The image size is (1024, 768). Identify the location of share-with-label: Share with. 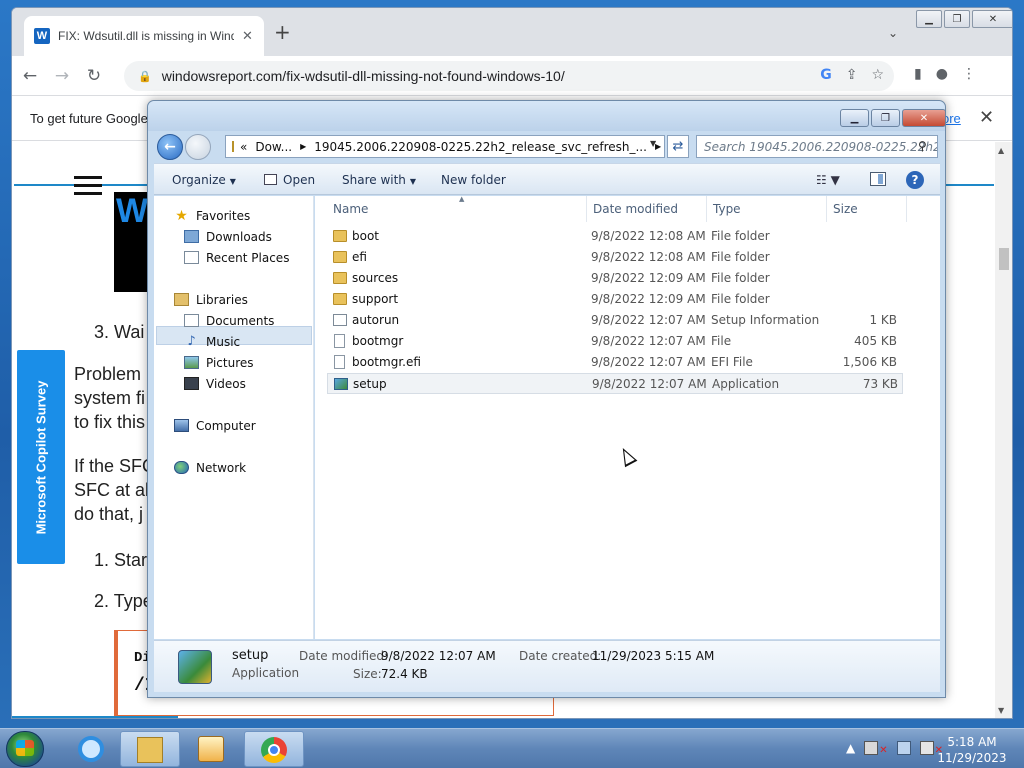
(374, 180).